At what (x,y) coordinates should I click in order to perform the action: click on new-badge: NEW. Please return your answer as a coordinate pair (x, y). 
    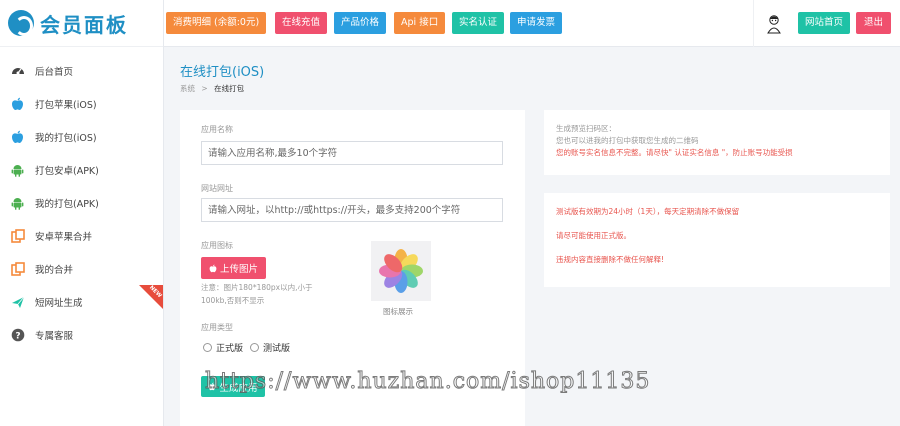
    Looking at the image, I should click on (151, 297).